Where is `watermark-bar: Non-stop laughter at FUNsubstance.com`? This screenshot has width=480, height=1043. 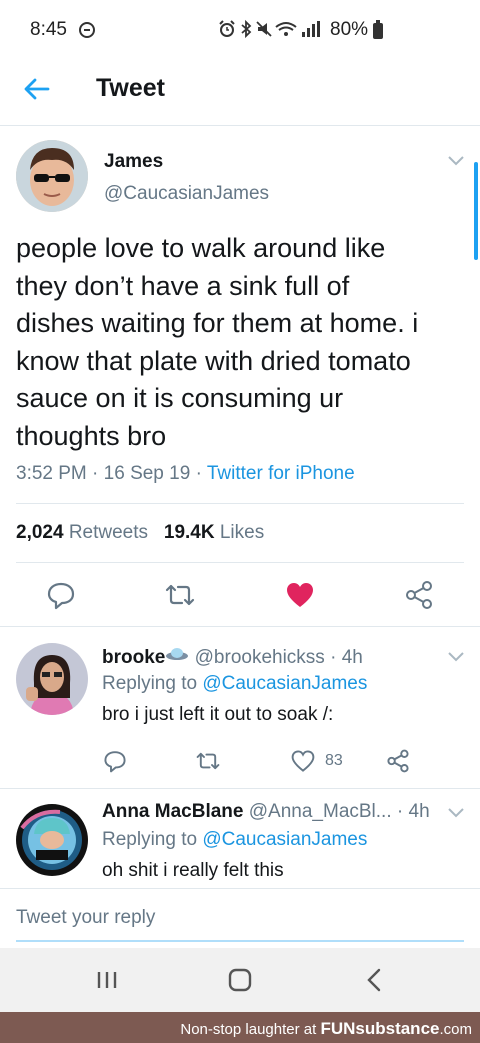
watermark-bar: Non-stop laughter at FUNsubstance.com is located at coordinates (240, 1027).